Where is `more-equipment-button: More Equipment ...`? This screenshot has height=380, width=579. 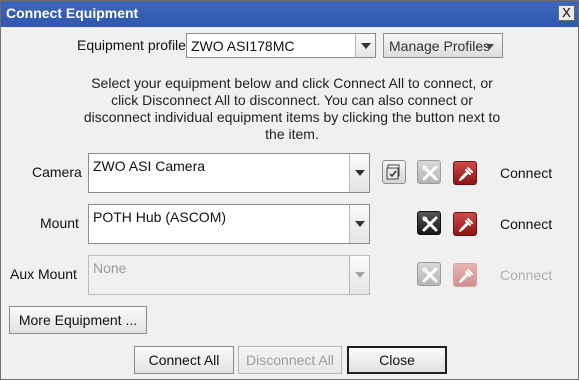 more-equipment-button: More Equipment ... is located at coordinates (78, 320).